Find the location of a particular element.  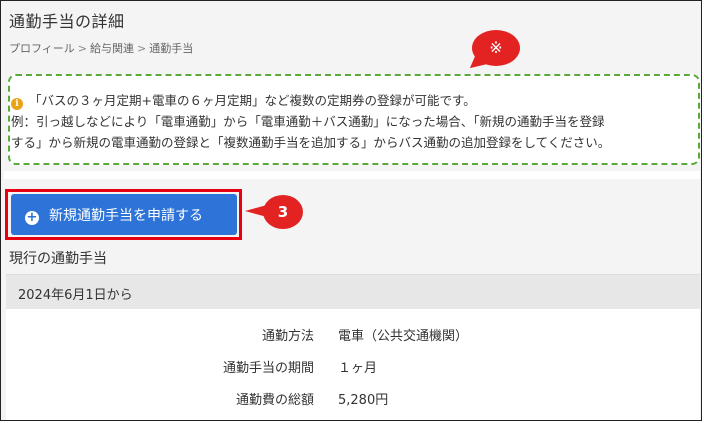

detail-value-method: 電車（公共交通機関） is located at coordinates (403, 336).